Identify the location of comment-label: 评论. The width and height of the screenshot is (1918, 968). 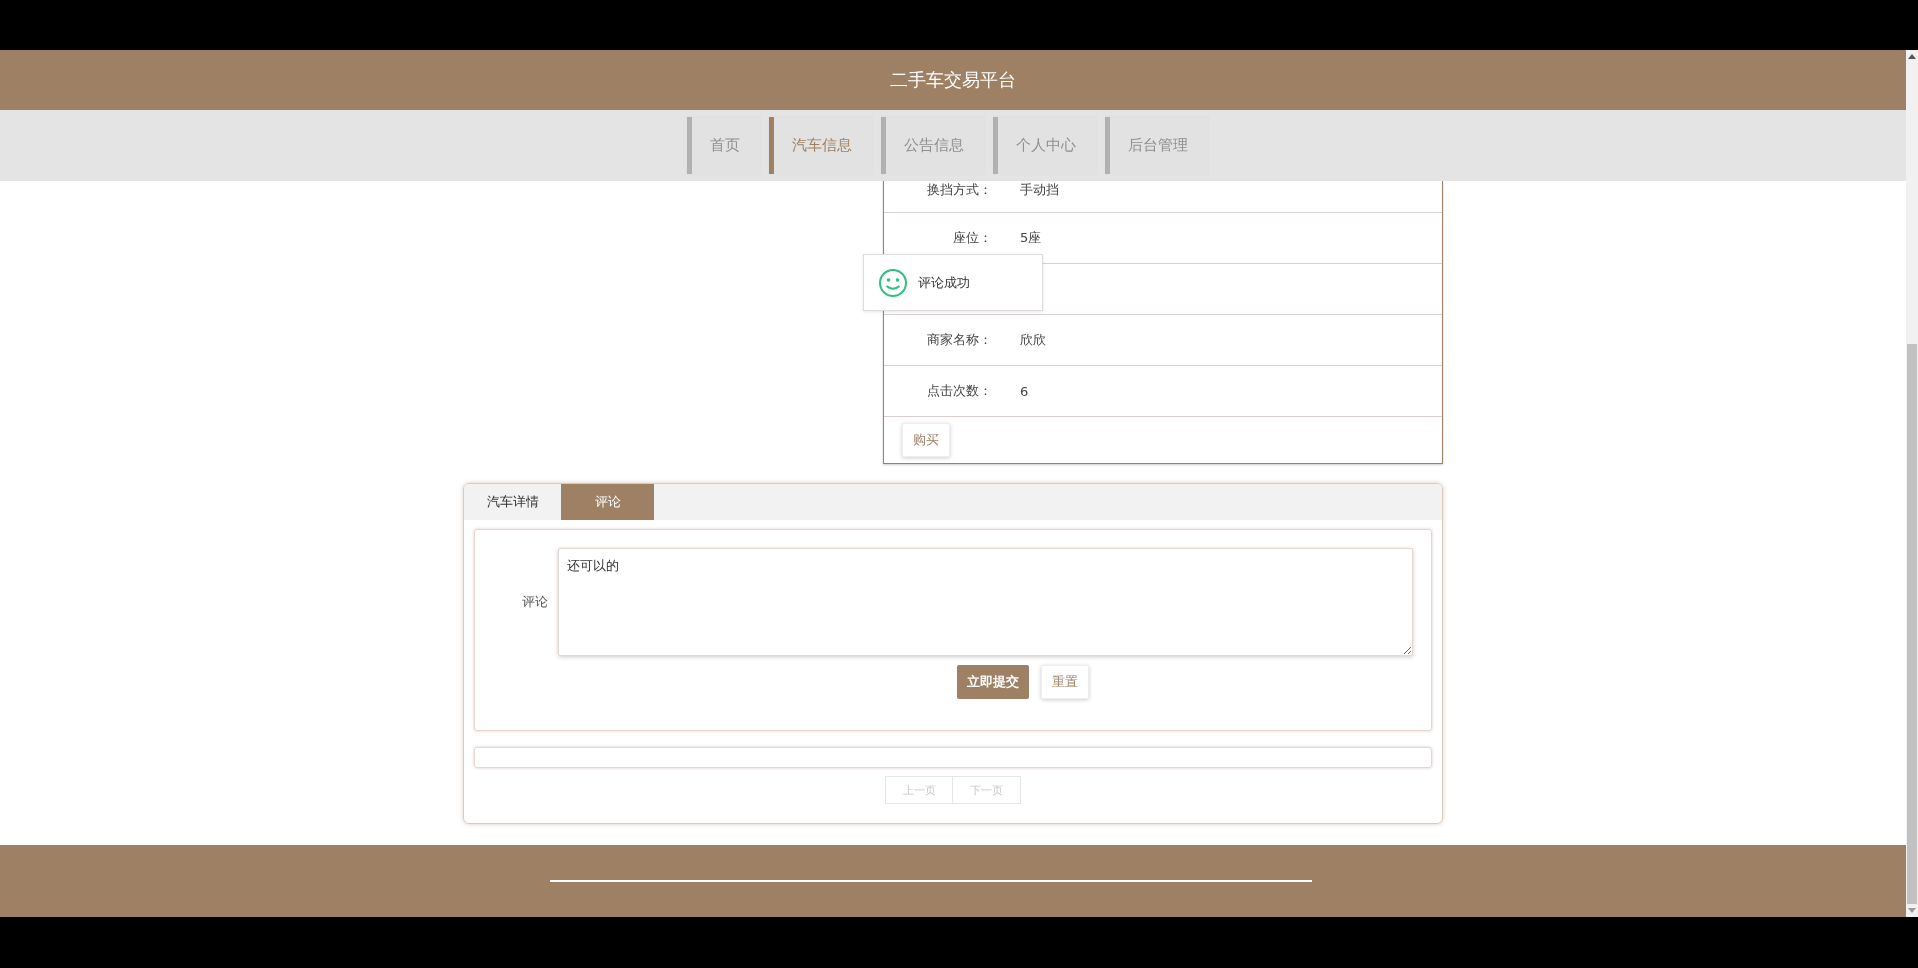
(534, 602).